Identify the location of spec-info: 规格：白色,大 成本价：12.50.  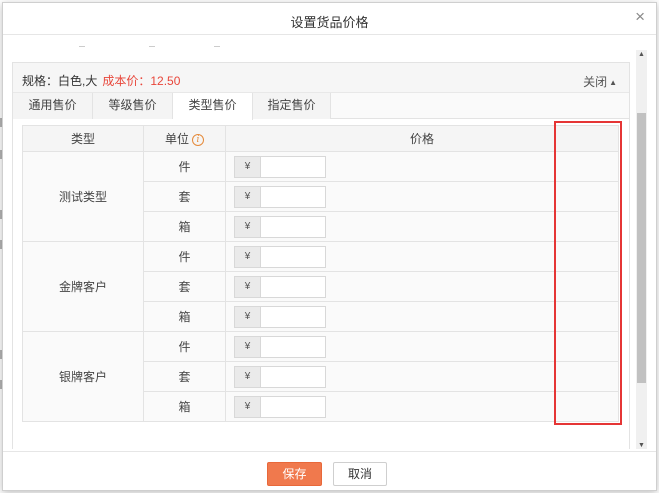
(101, 80).